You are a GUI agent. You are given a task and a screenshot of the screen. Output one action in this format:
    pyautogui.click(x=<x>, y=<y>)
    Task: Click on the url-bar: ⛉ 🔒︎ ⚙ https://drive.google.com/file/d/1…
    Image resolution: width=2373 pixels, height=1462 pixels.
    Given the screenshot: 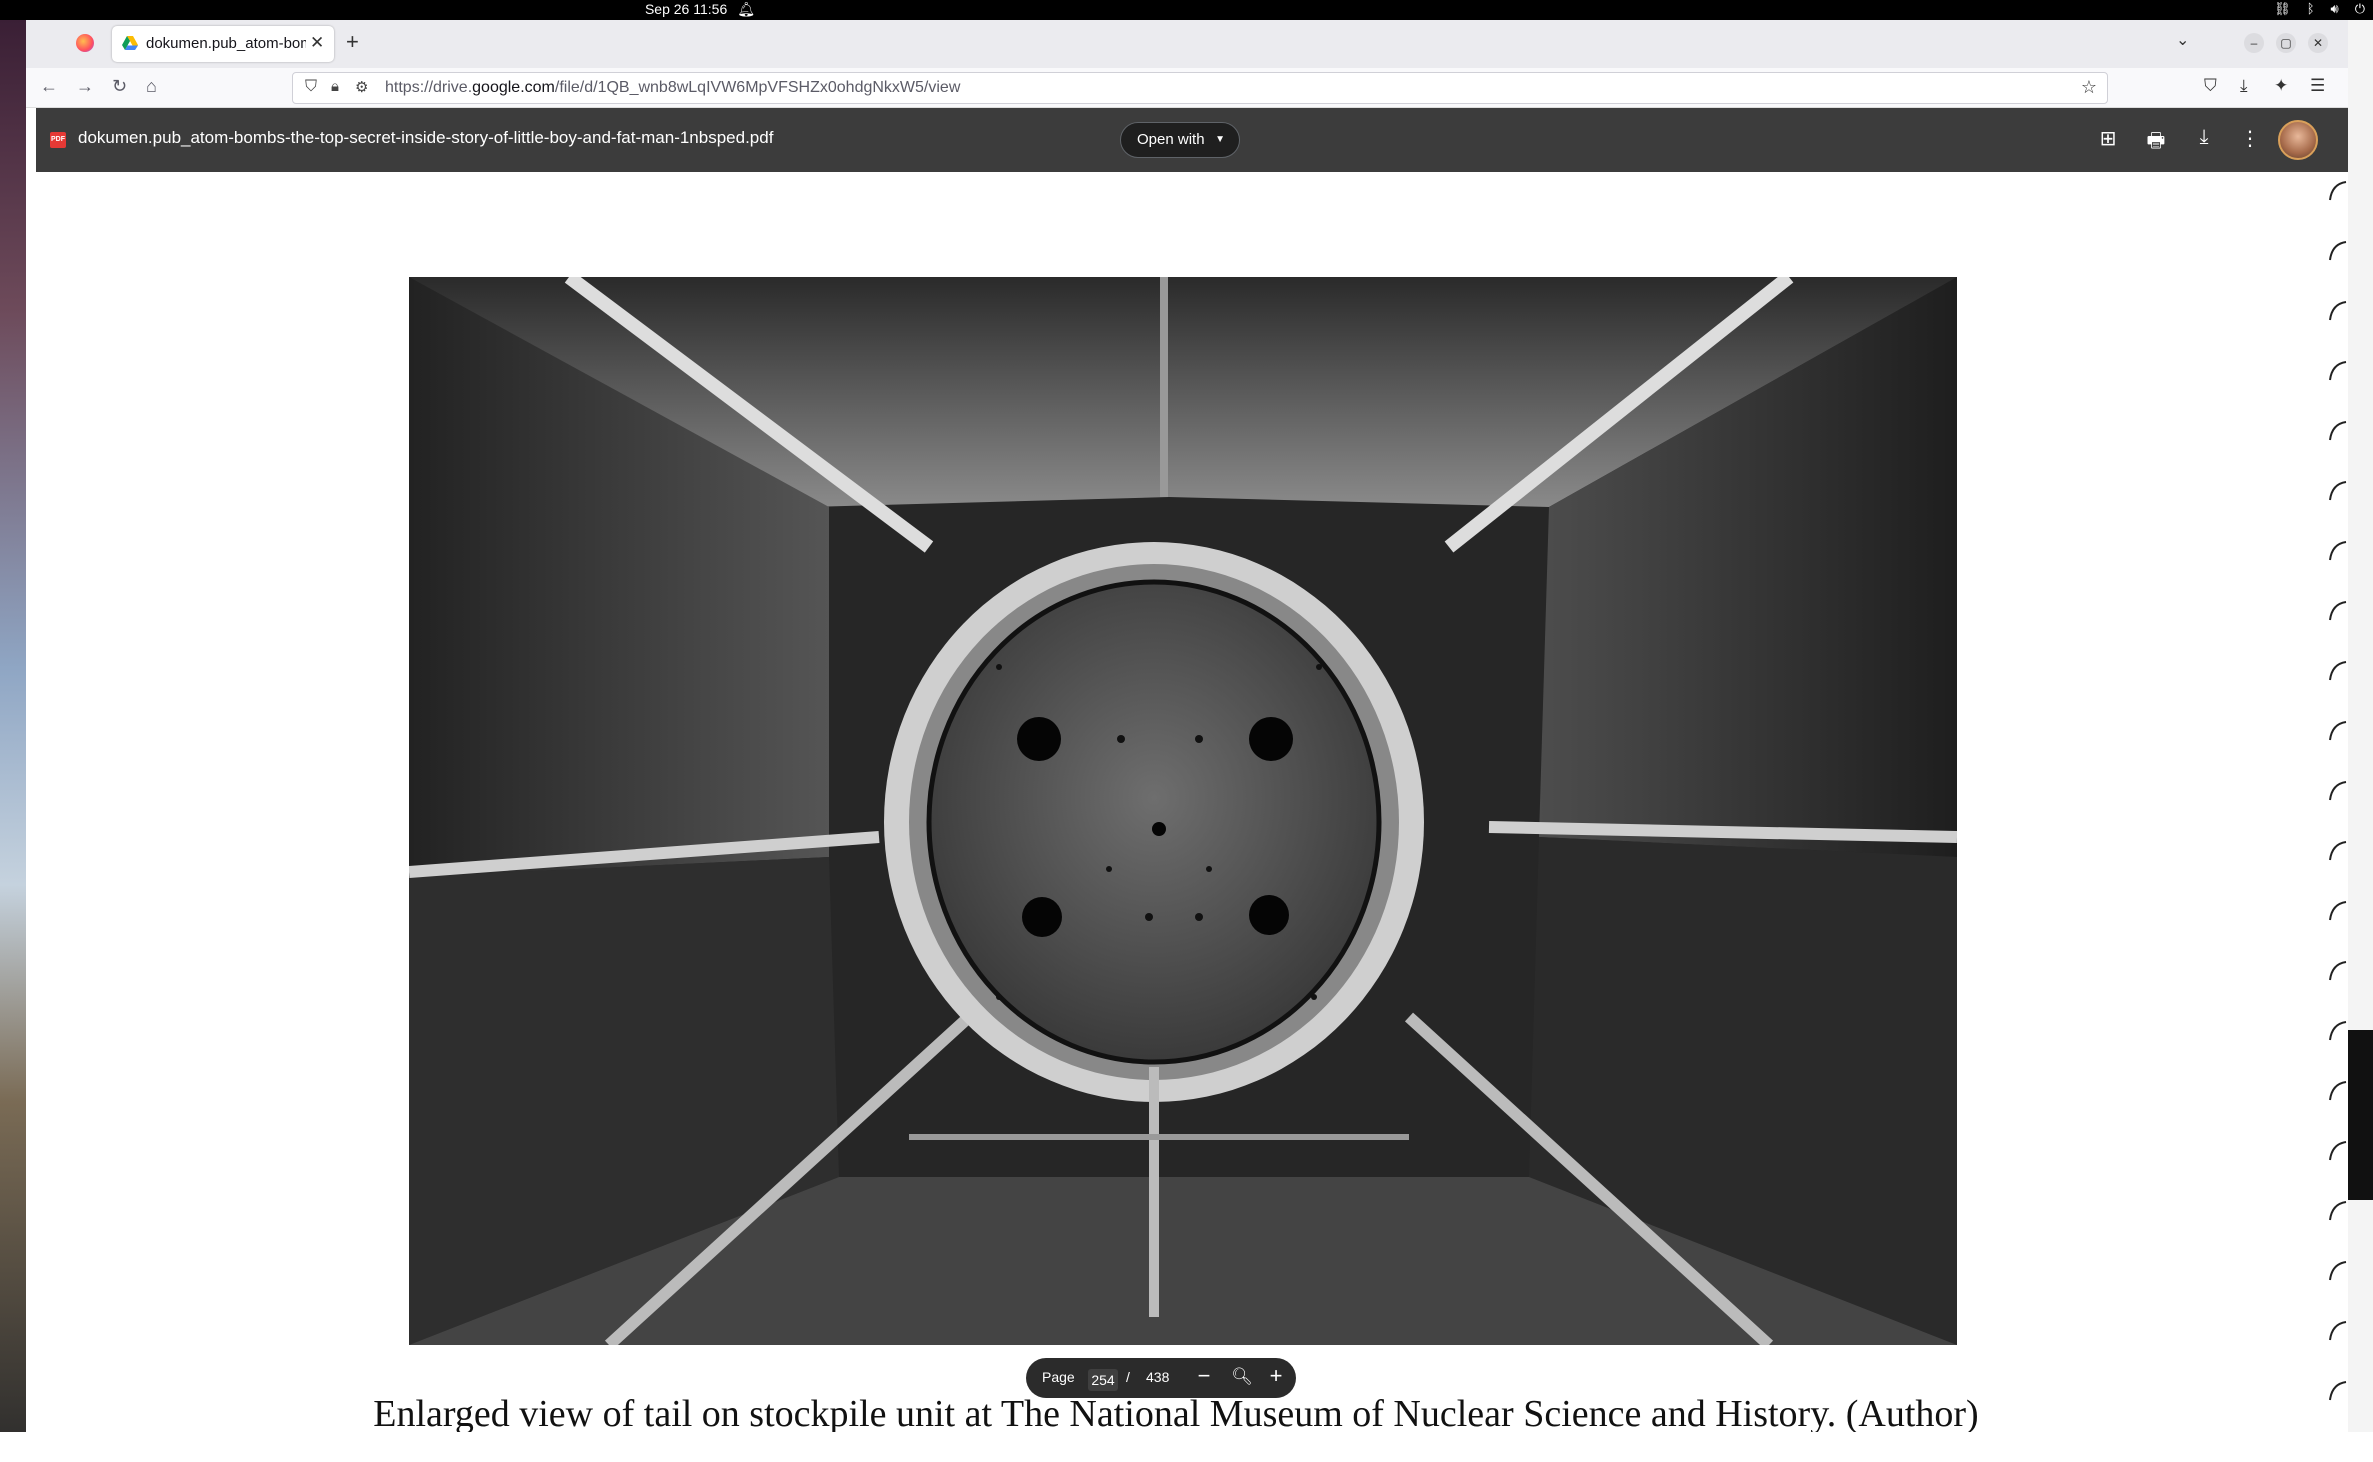 What is the action you would take?
    pyautogui.click(x=1200, y=88)
    